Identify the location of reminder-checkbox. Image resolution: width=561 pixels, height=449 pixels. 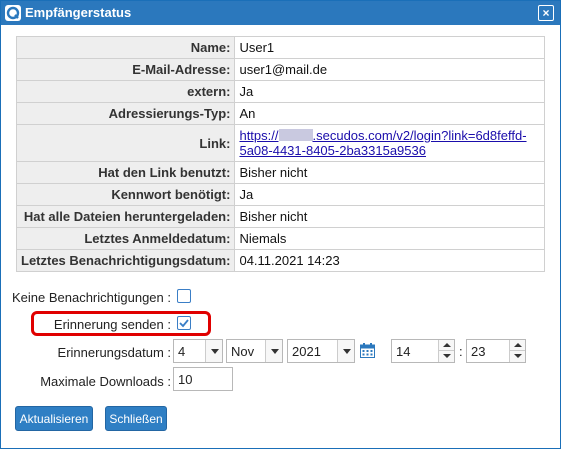
(184, 323).